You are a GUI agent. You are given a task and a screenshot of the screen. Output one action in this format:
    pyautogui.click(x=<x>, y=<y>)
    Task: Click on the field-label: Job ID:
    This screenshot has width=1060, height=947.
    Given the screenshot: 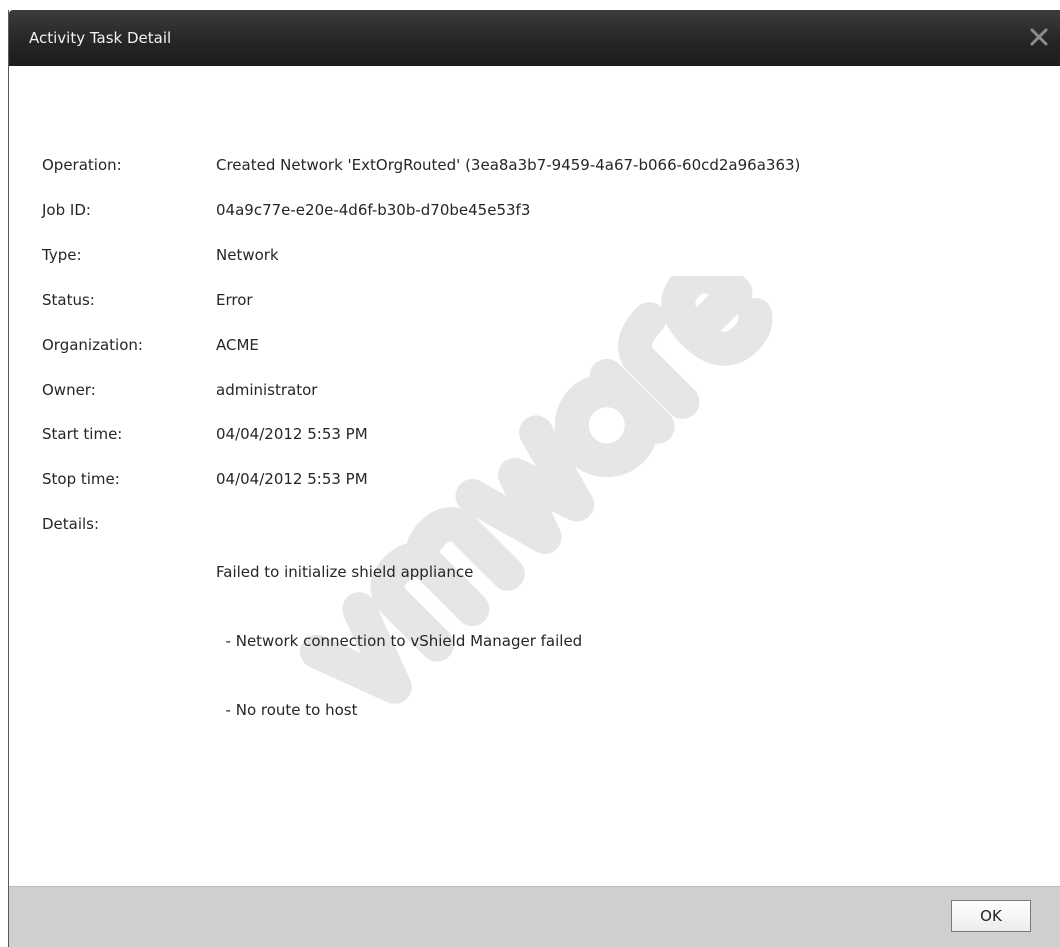 What is the action you would take?
    pyautogui.click(x=66, y=210)
    